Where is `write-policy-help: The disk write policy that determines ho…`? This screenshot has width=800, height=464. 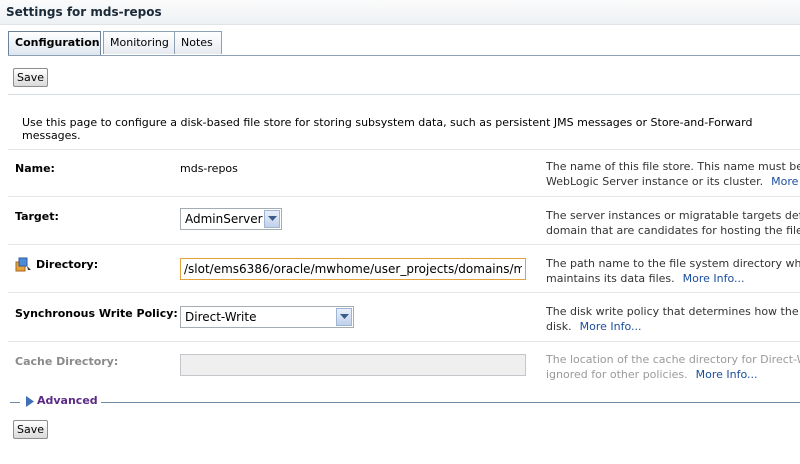
write-policy-help: The disk write policy that determines ho… is located at coordinates (673, 319).